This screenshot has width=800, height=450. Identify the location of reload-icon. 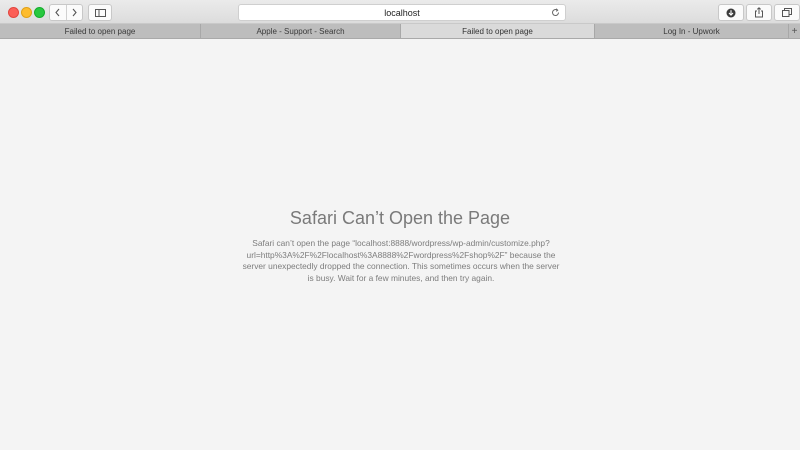
(555, 12).